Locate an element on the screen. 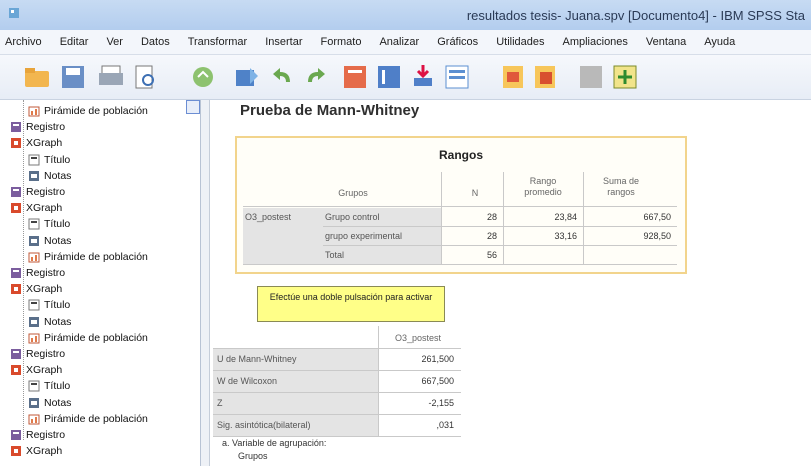  designate-window-icon is located at coordinates (513, 77).